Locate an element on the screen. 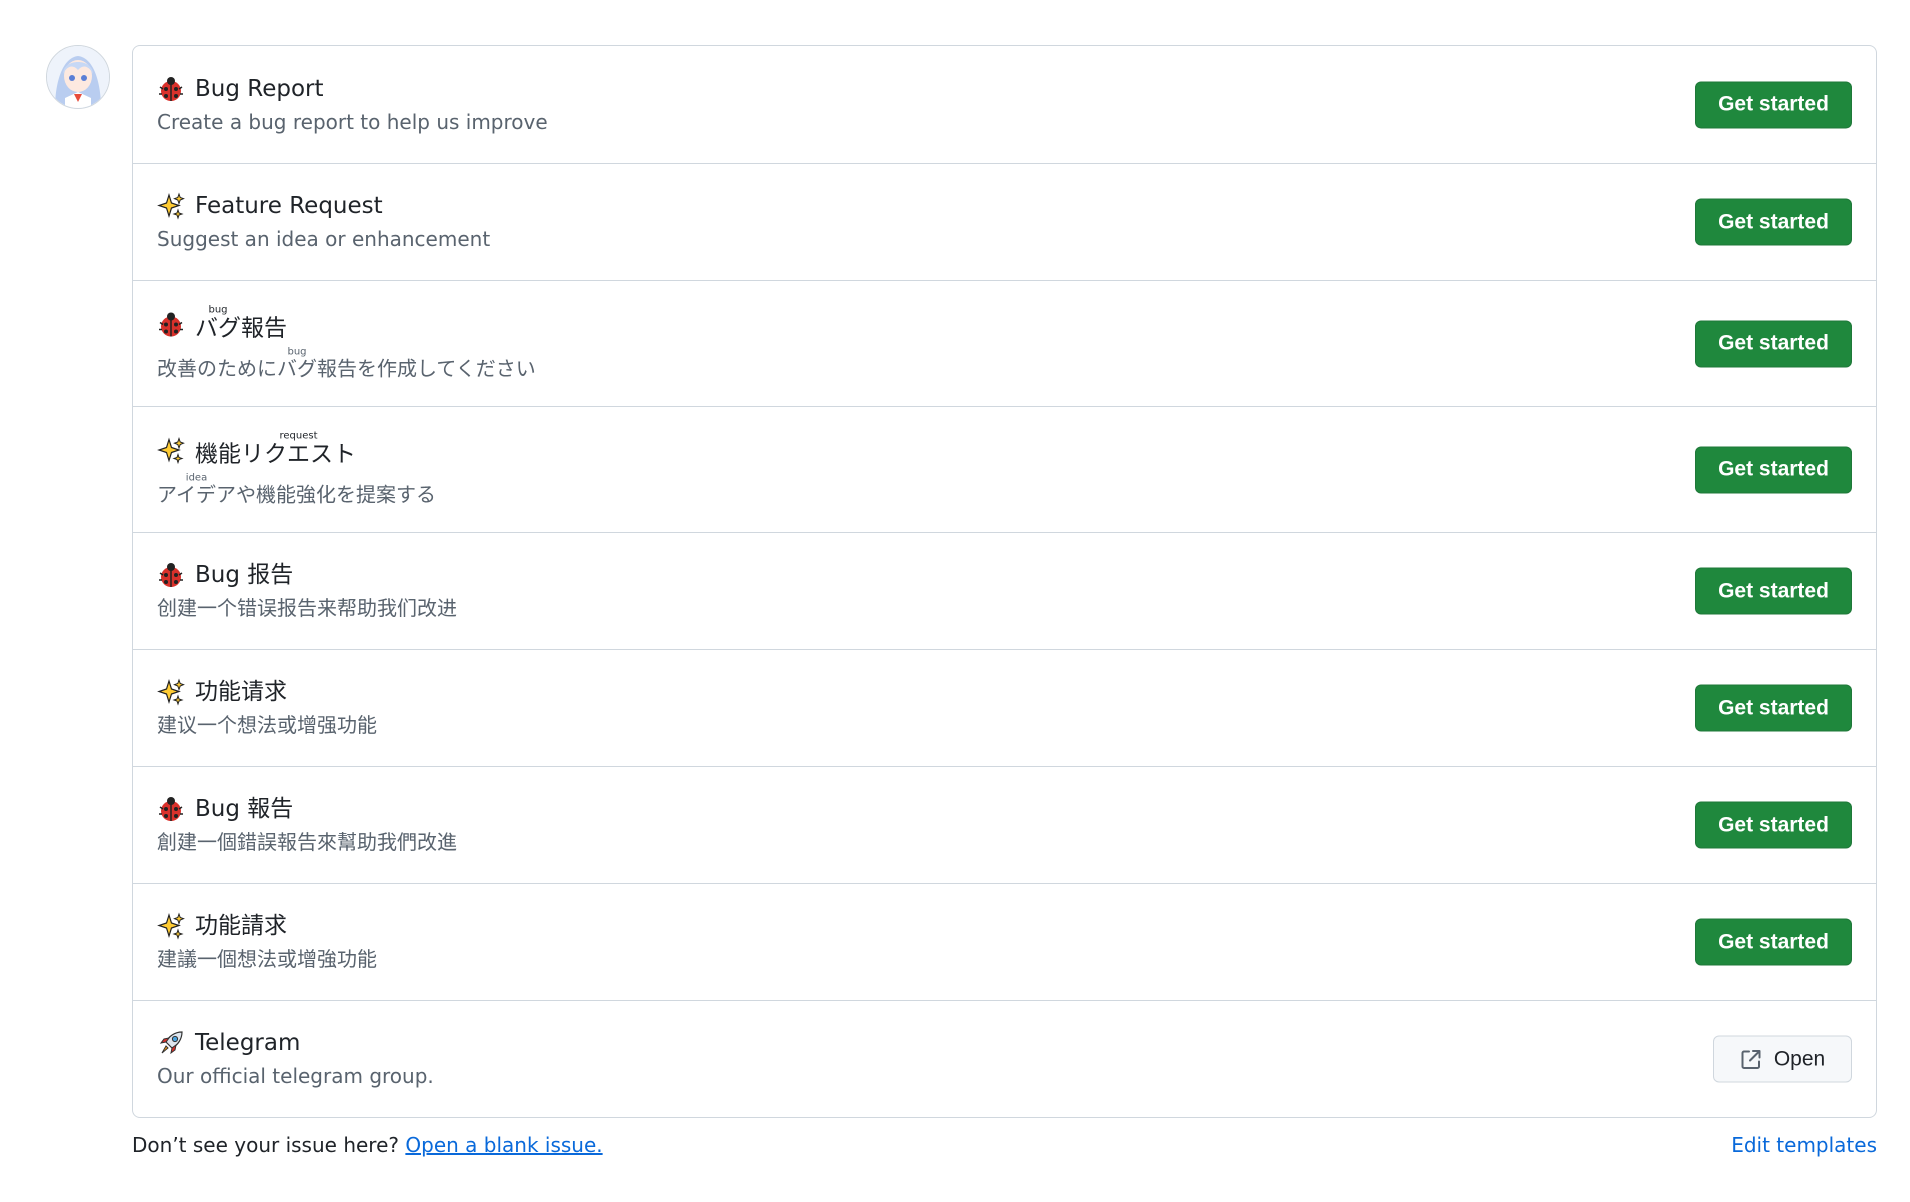  template-title: Bug 报告 is located at coordinates (244, 575).